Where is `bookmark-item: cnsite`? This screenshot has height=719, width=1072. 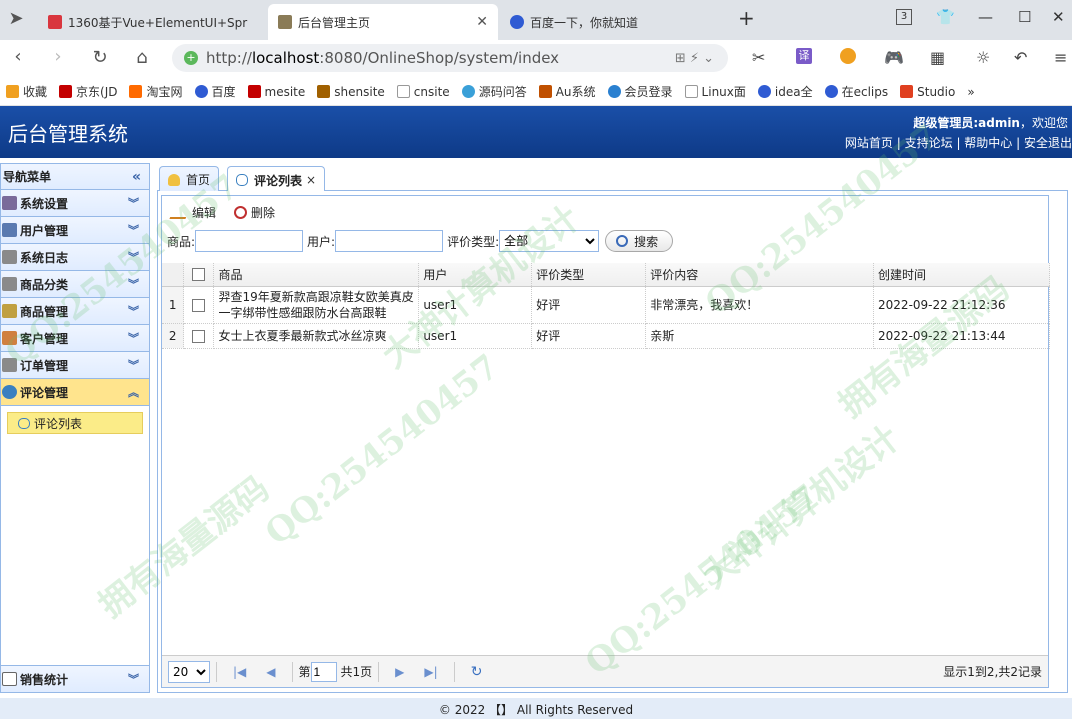
bookmark-item: cnsite is located at coordinates (423, 92).